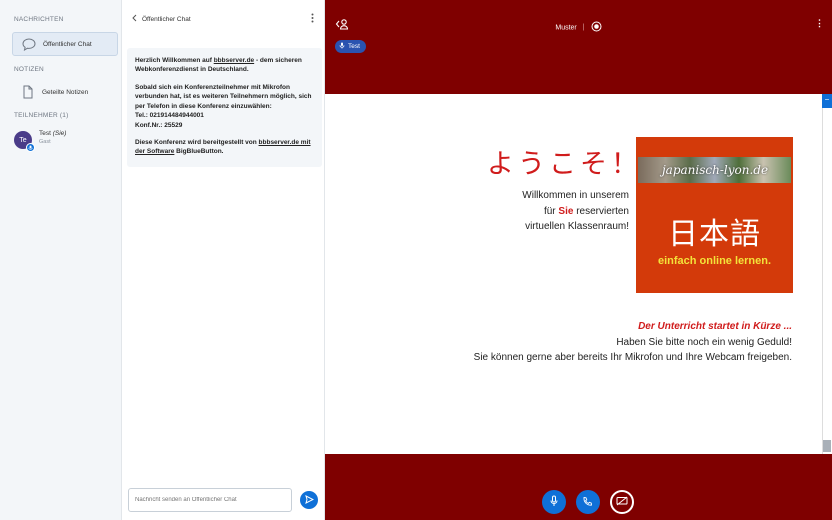  I want to click on participant-row: Te Test (Sie) Gast, so click(40, 140).